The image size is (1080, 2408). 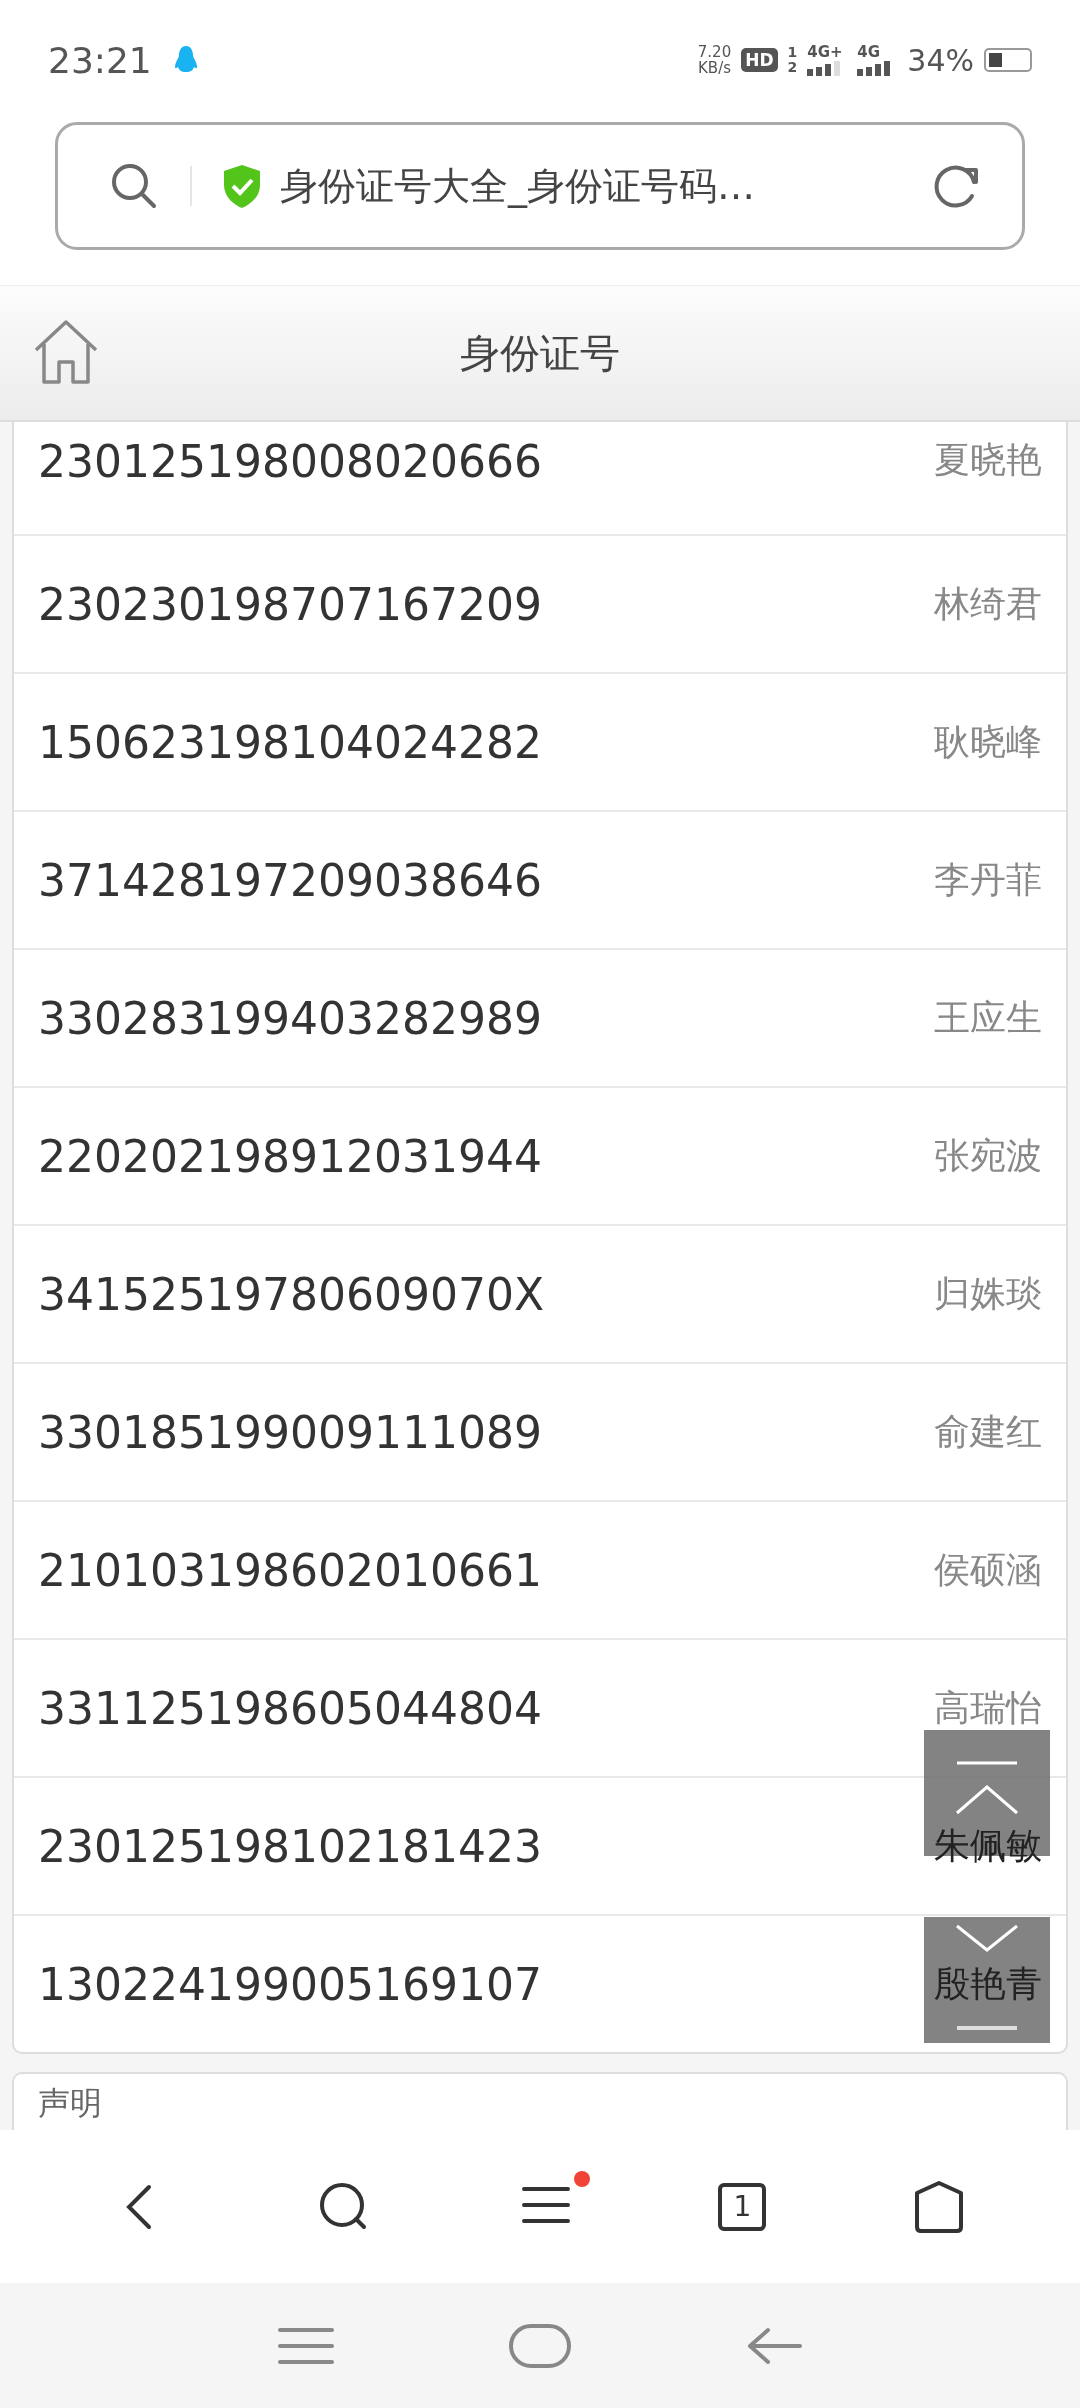 What do you see at coordinates (792, 67) in the screenshot?
I see `sim-label: 2` at bounding box center [792, 67].